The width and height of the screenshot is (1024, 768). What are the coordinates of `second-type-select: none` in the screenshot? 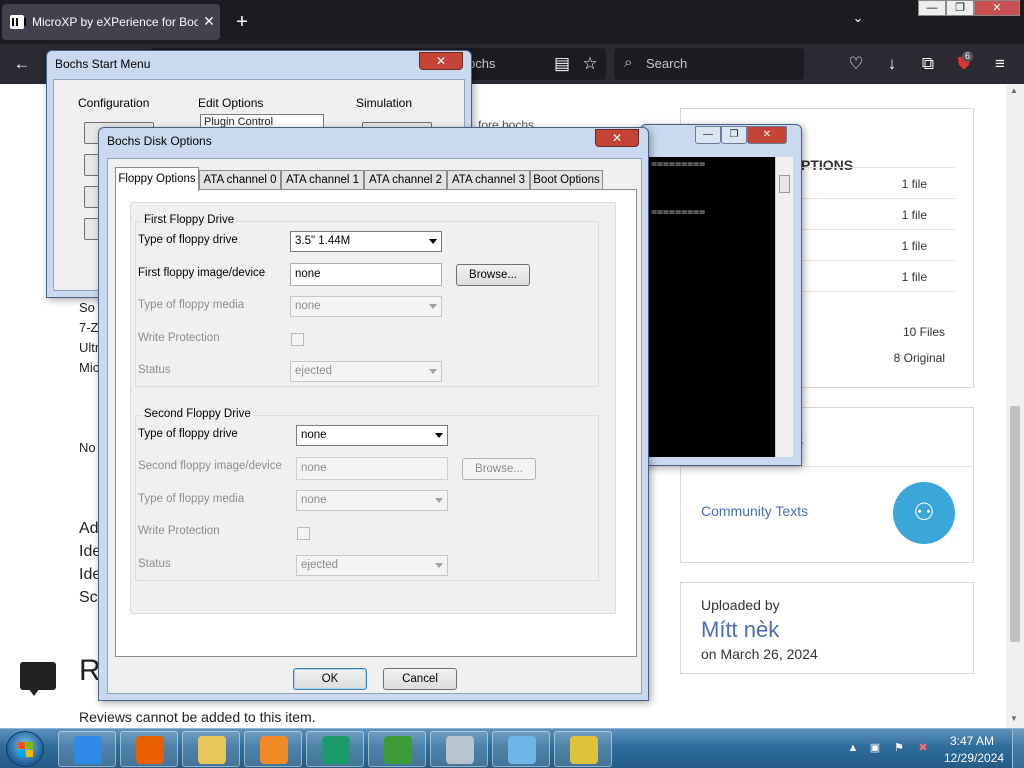 It's located at (372, 435).